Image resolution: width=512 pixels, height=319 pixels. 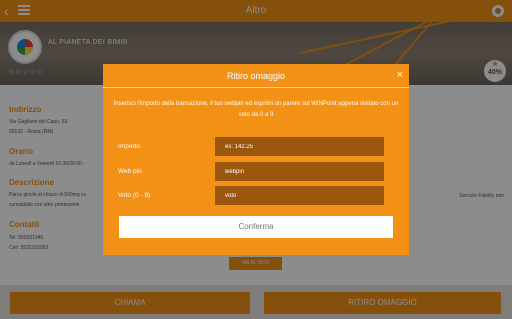 What do you see at coordinates (299, 146) in the screenshot?
I see `importo-input` at bounding box center [299, 146].